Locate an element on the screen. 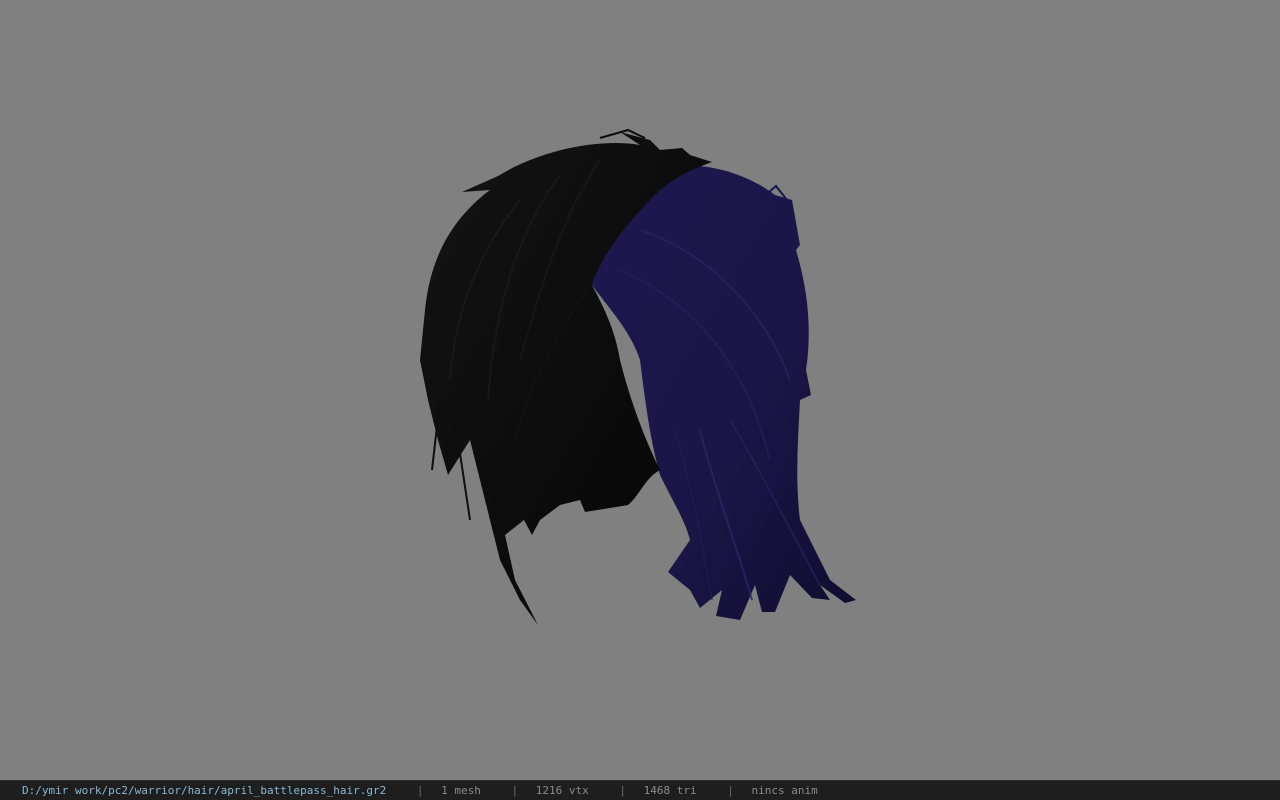  animation-status: nincs anim is located at coordinates (784, 790).